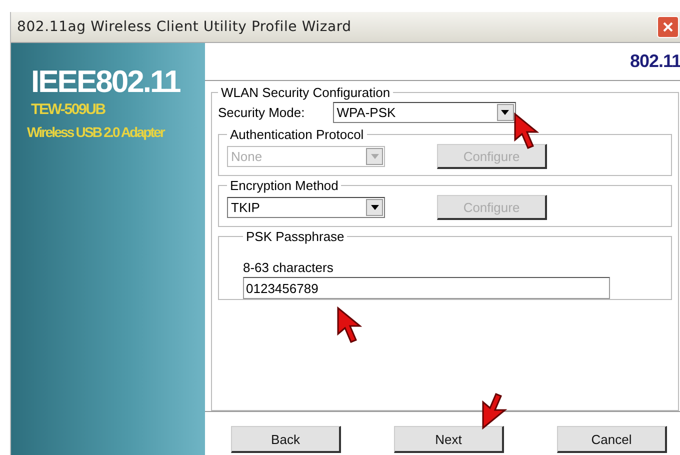  What do you see at coordinates (106, 82) in the screenshot?
I see `banner-heading: IEEE802.11` at bounding box center [106, 82].